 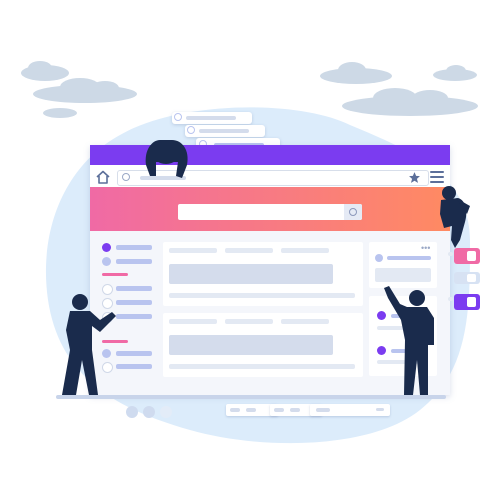 I want to click on person-pointing-up, so click(x=409, y=340).